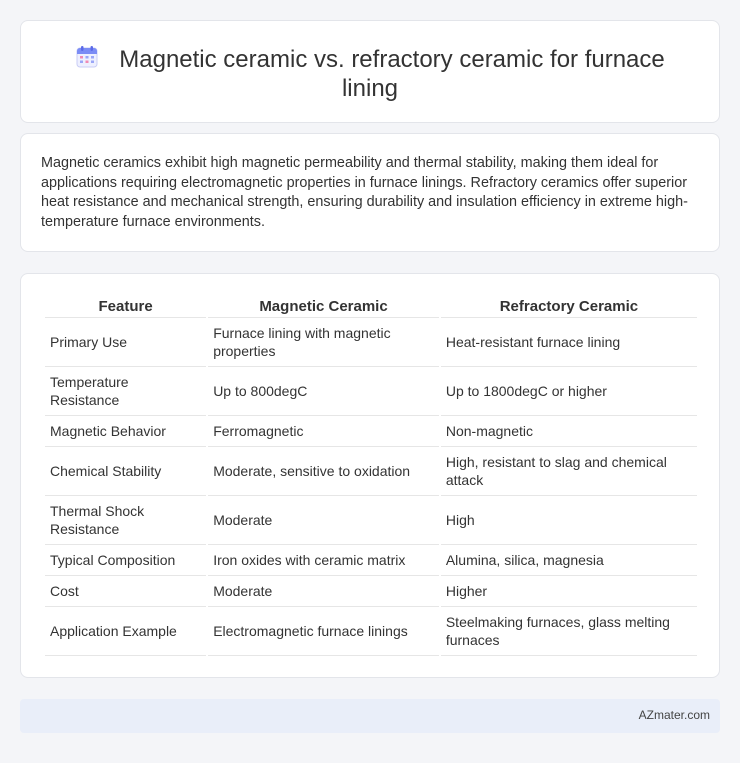 Image resolution: width=740 pixels, height=763 pixels. I want to click on refractory-cell: Up to 1800degC or higher, so click(568, 391).